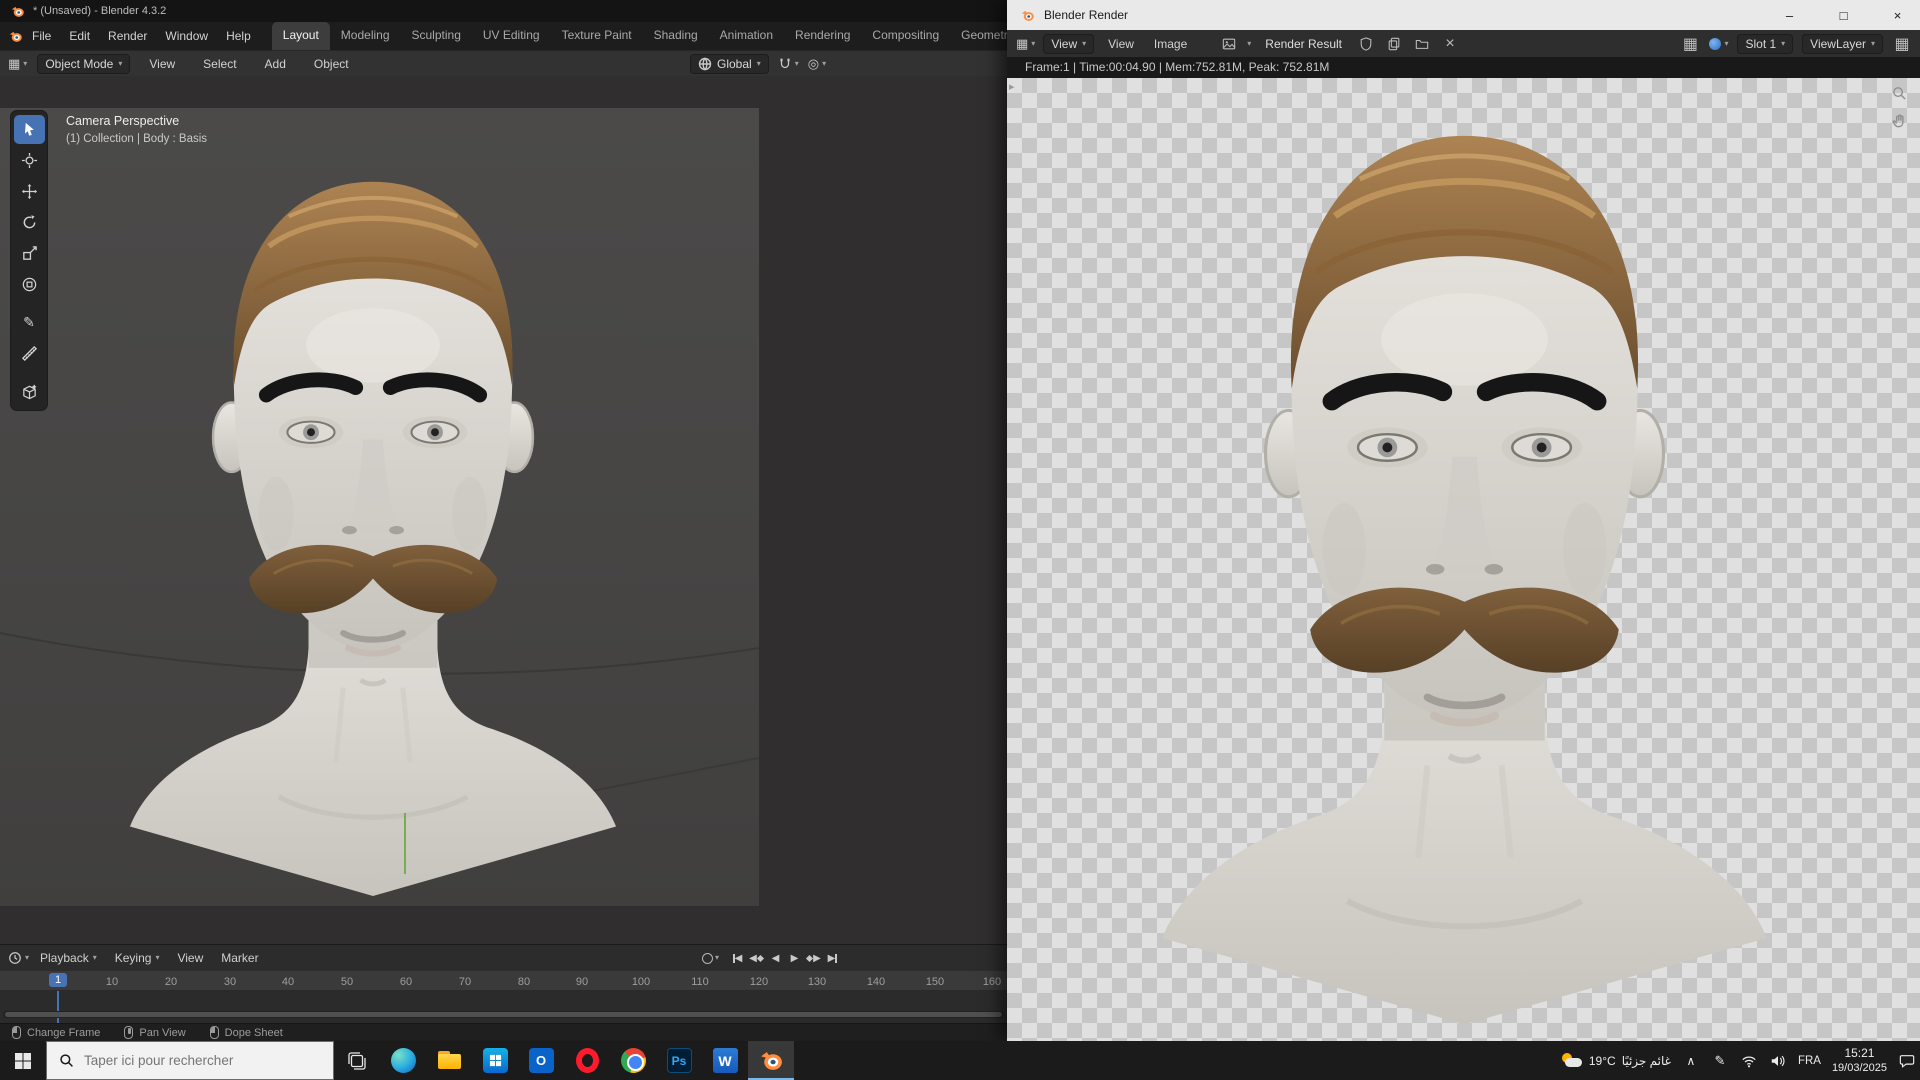  Describe the element at coordinates (729, 63) in the screenshot. I see `orientation-dropdown: Global ▾` at that location.